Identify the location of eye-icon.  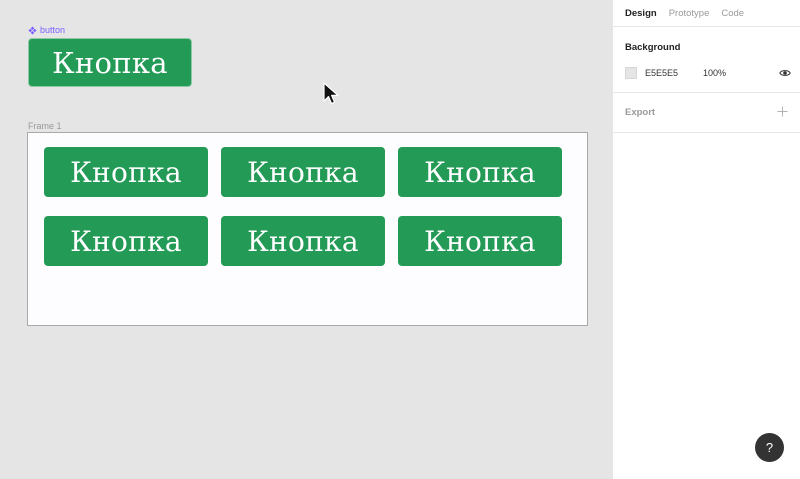
(785, 73).